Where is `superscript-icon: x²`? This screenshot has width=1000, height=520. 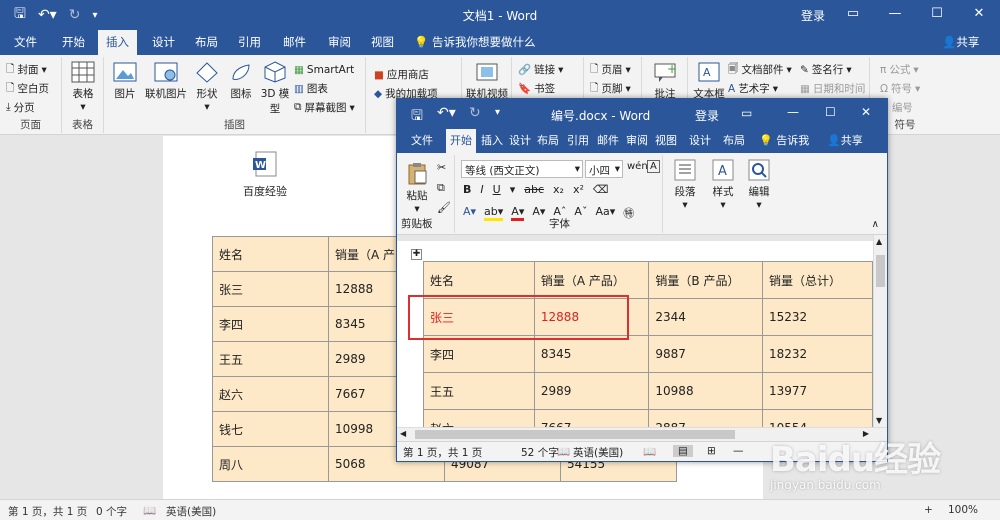 superscript-icon: x² is located at coordinates (578, 189).